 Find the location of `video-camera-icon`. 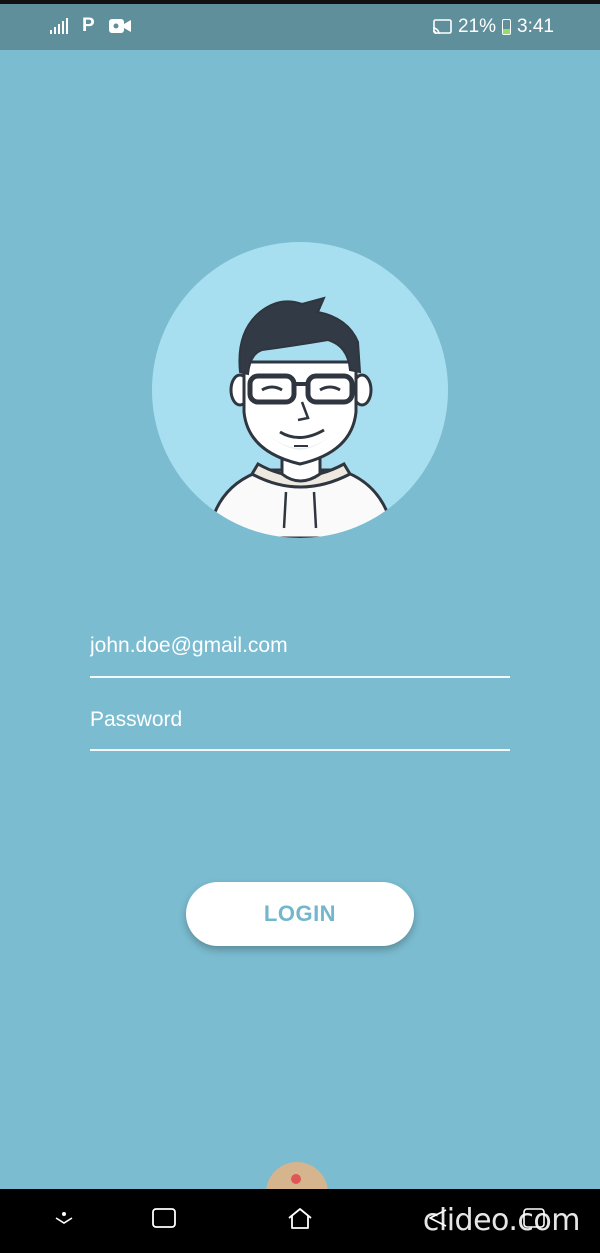

video-camera-icon is located at coordinates (119, 26).